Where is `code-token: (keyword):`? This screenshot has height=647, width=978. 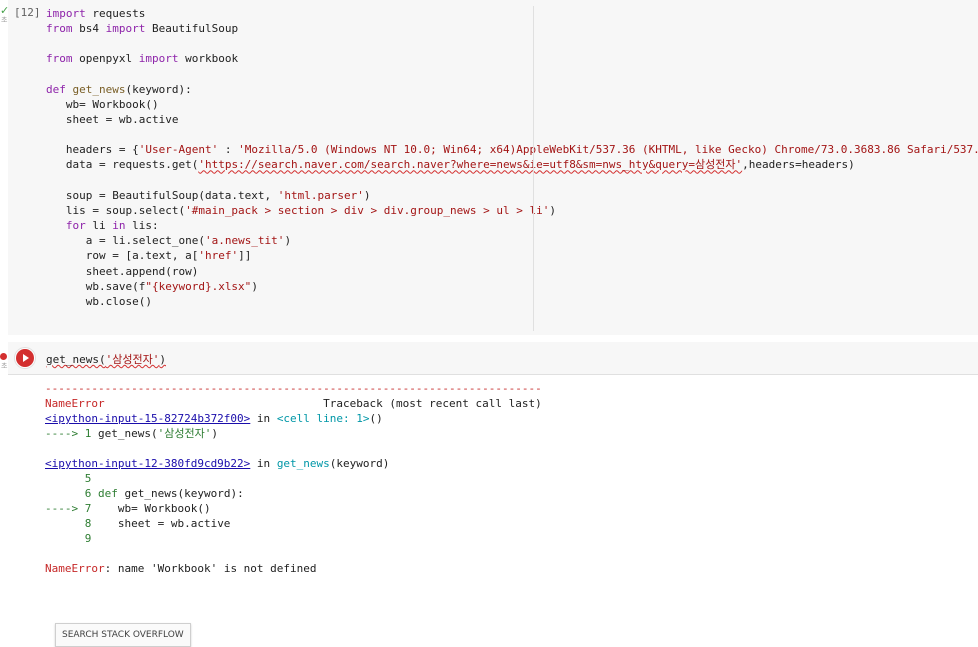 code-token: (keyword): is located at coordinates (158, 89).